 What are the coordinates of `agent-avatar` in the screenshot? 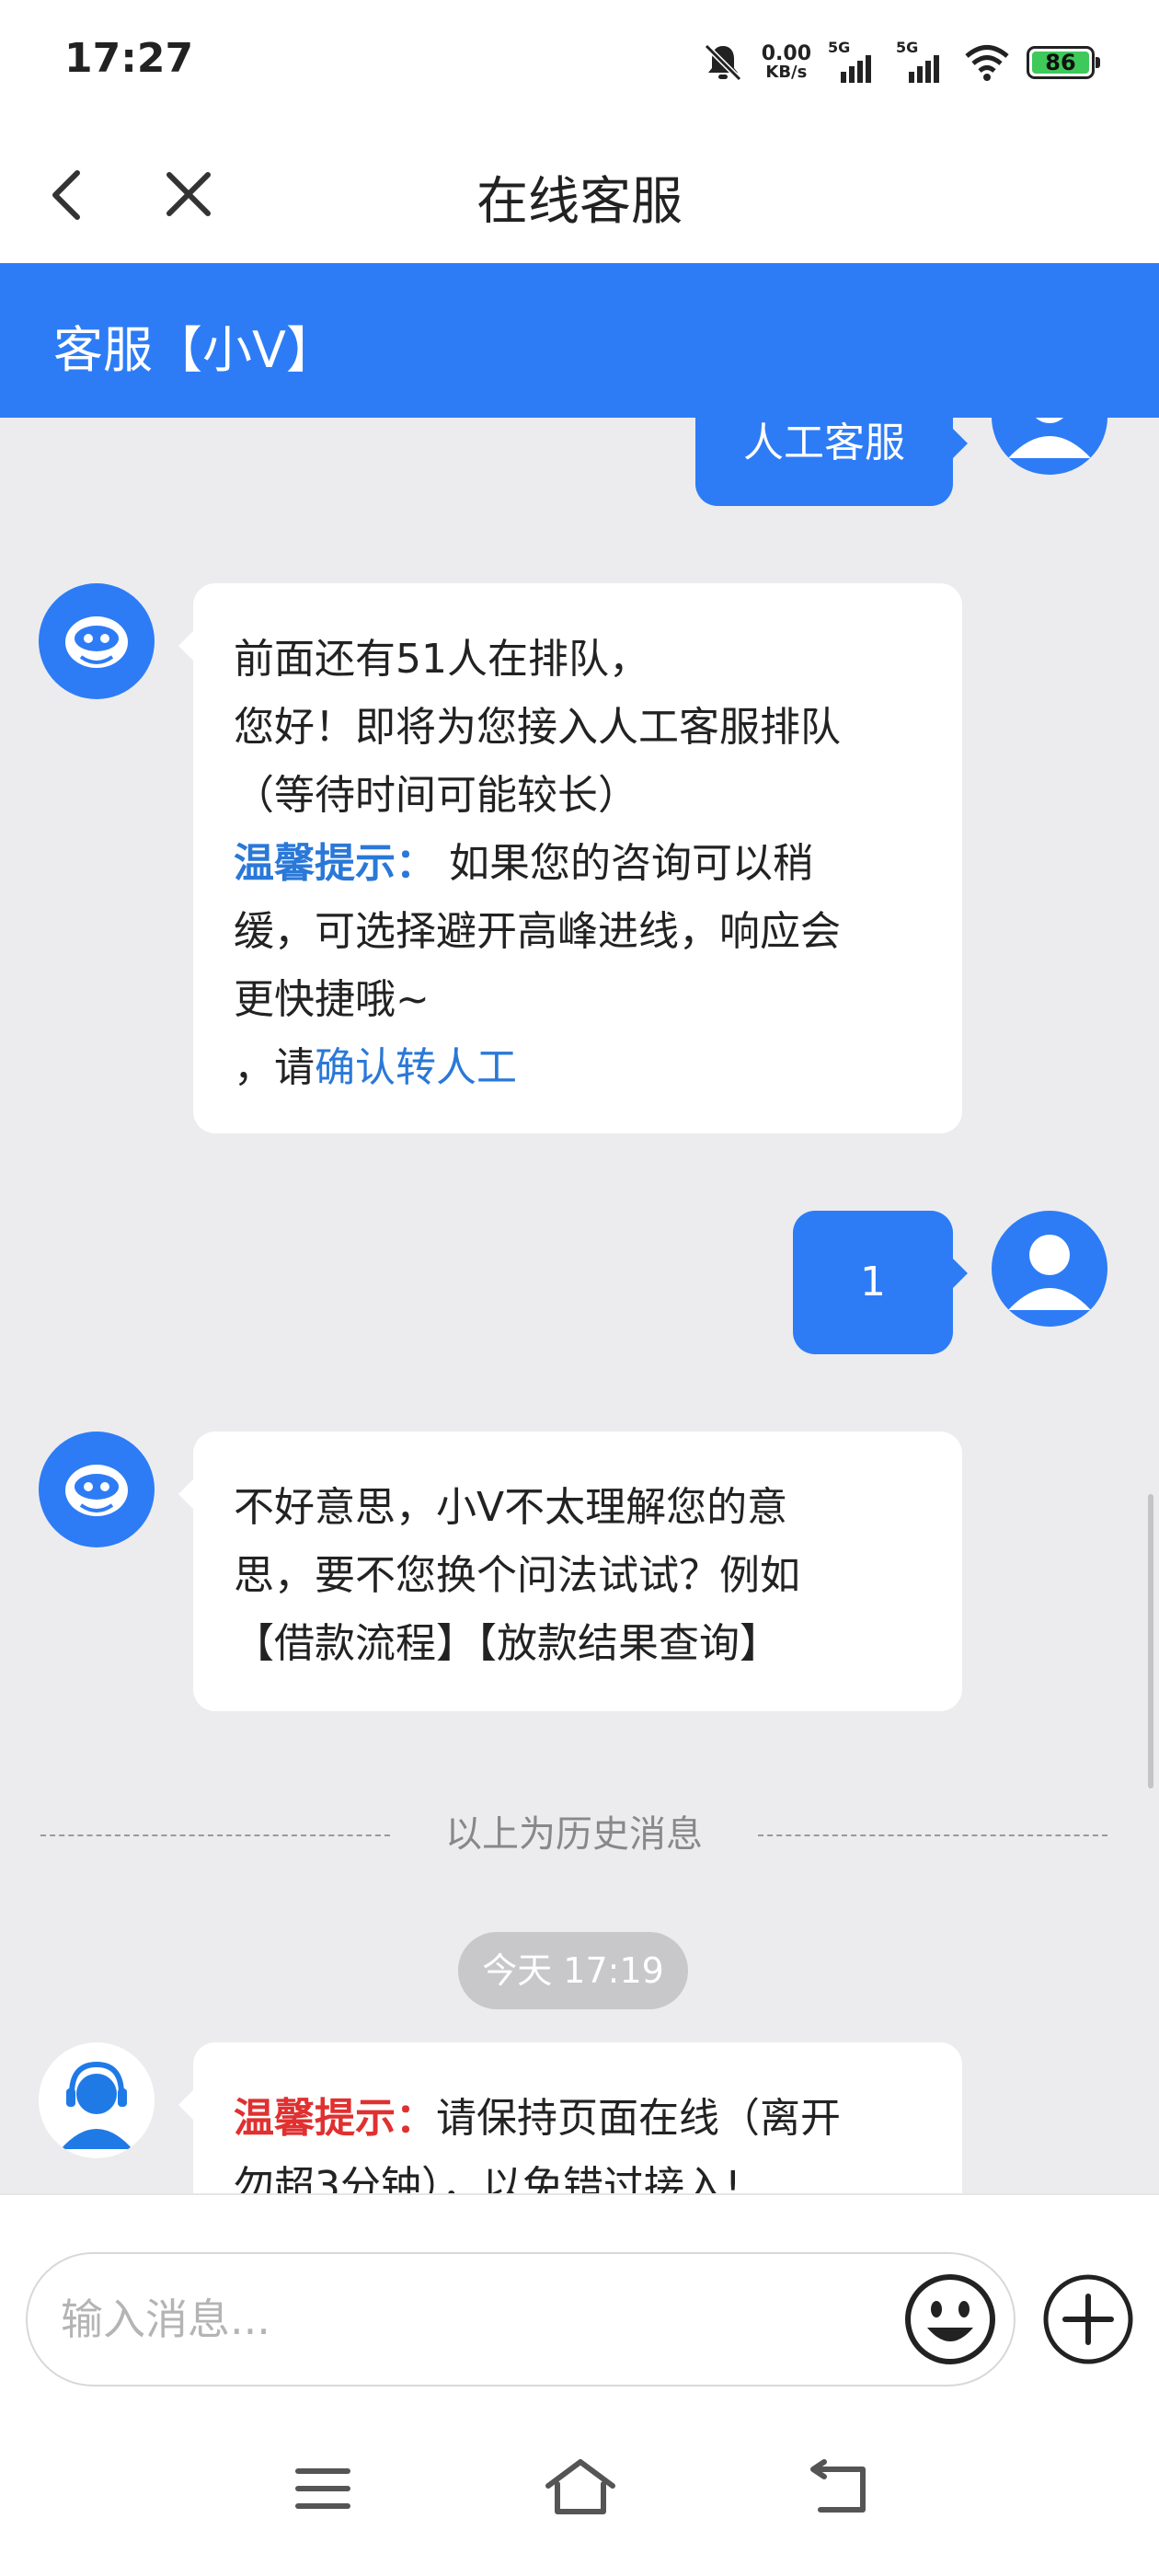 It's located at (97, 2100).